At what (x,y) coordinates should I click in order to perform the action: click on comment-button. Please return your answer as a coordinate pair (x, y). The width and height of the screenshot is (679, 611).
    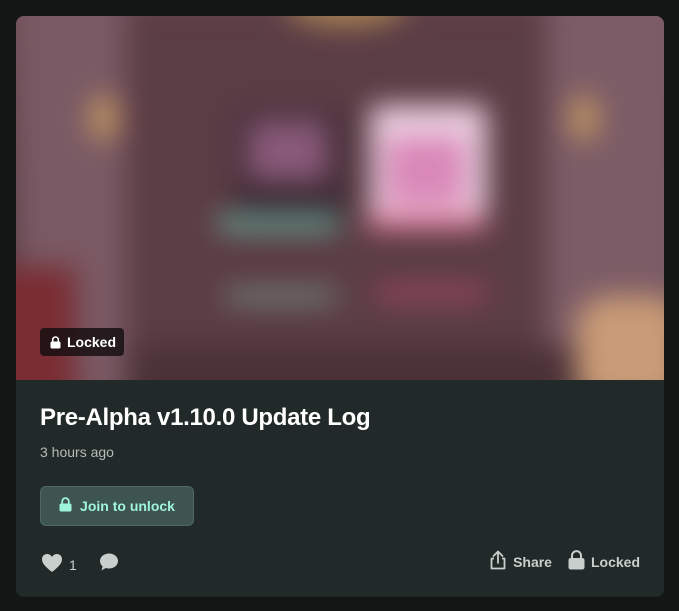
    Looking at the image, I should click on (109, 564).